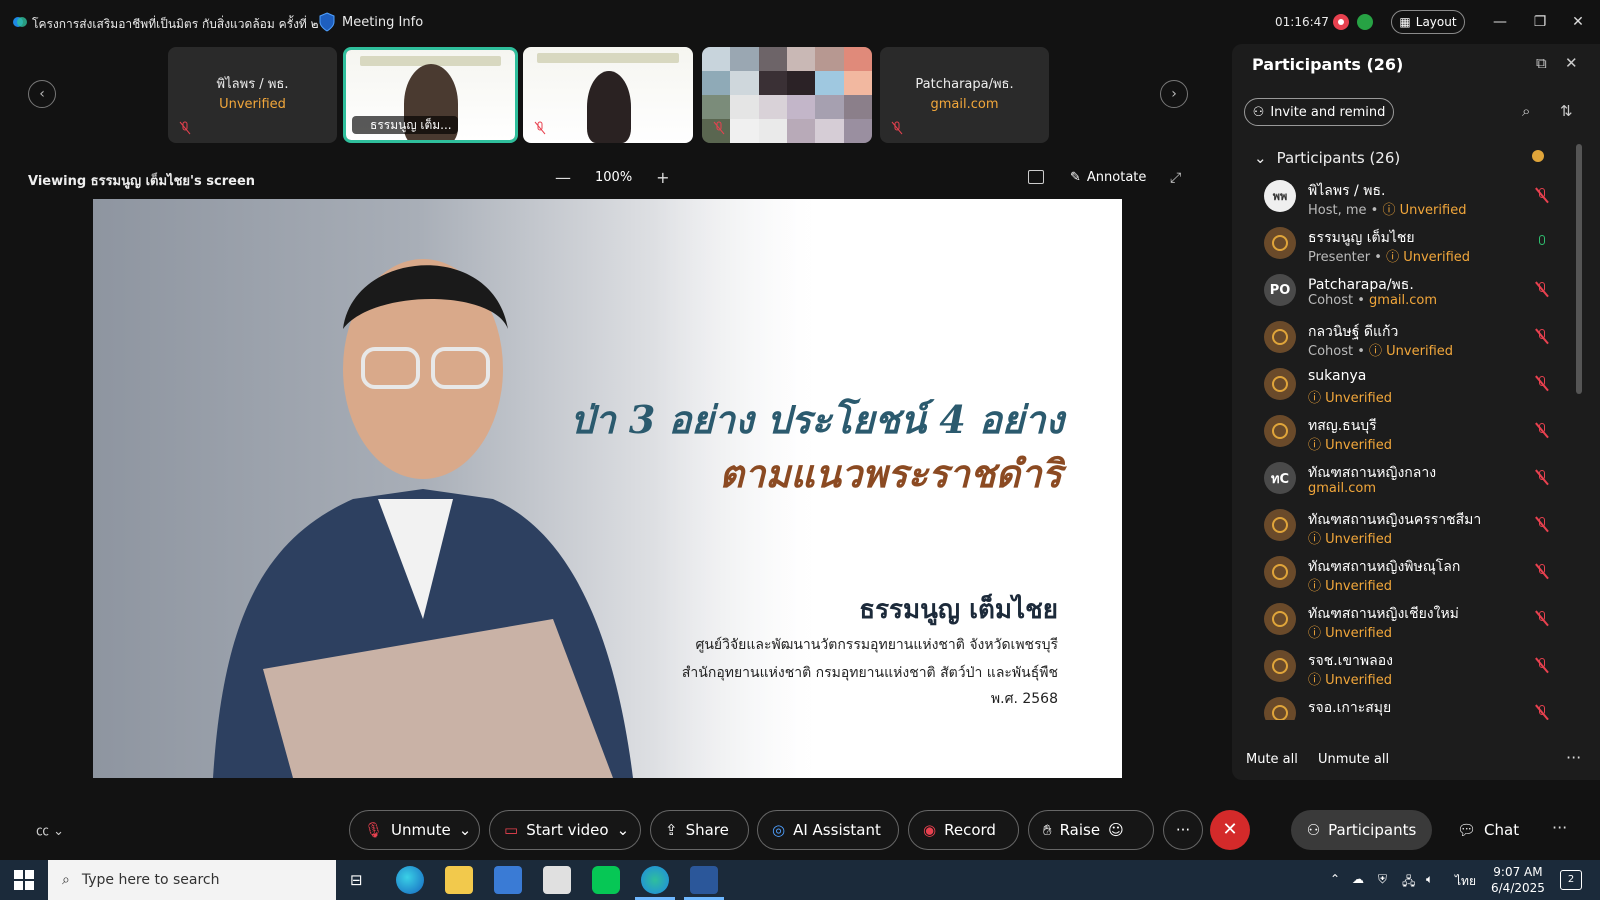 This screenshot has width=1600, height=900. Describe the element at coordinates (410, 880) in the screenshot. I see `edge-browser-icon` at that location.